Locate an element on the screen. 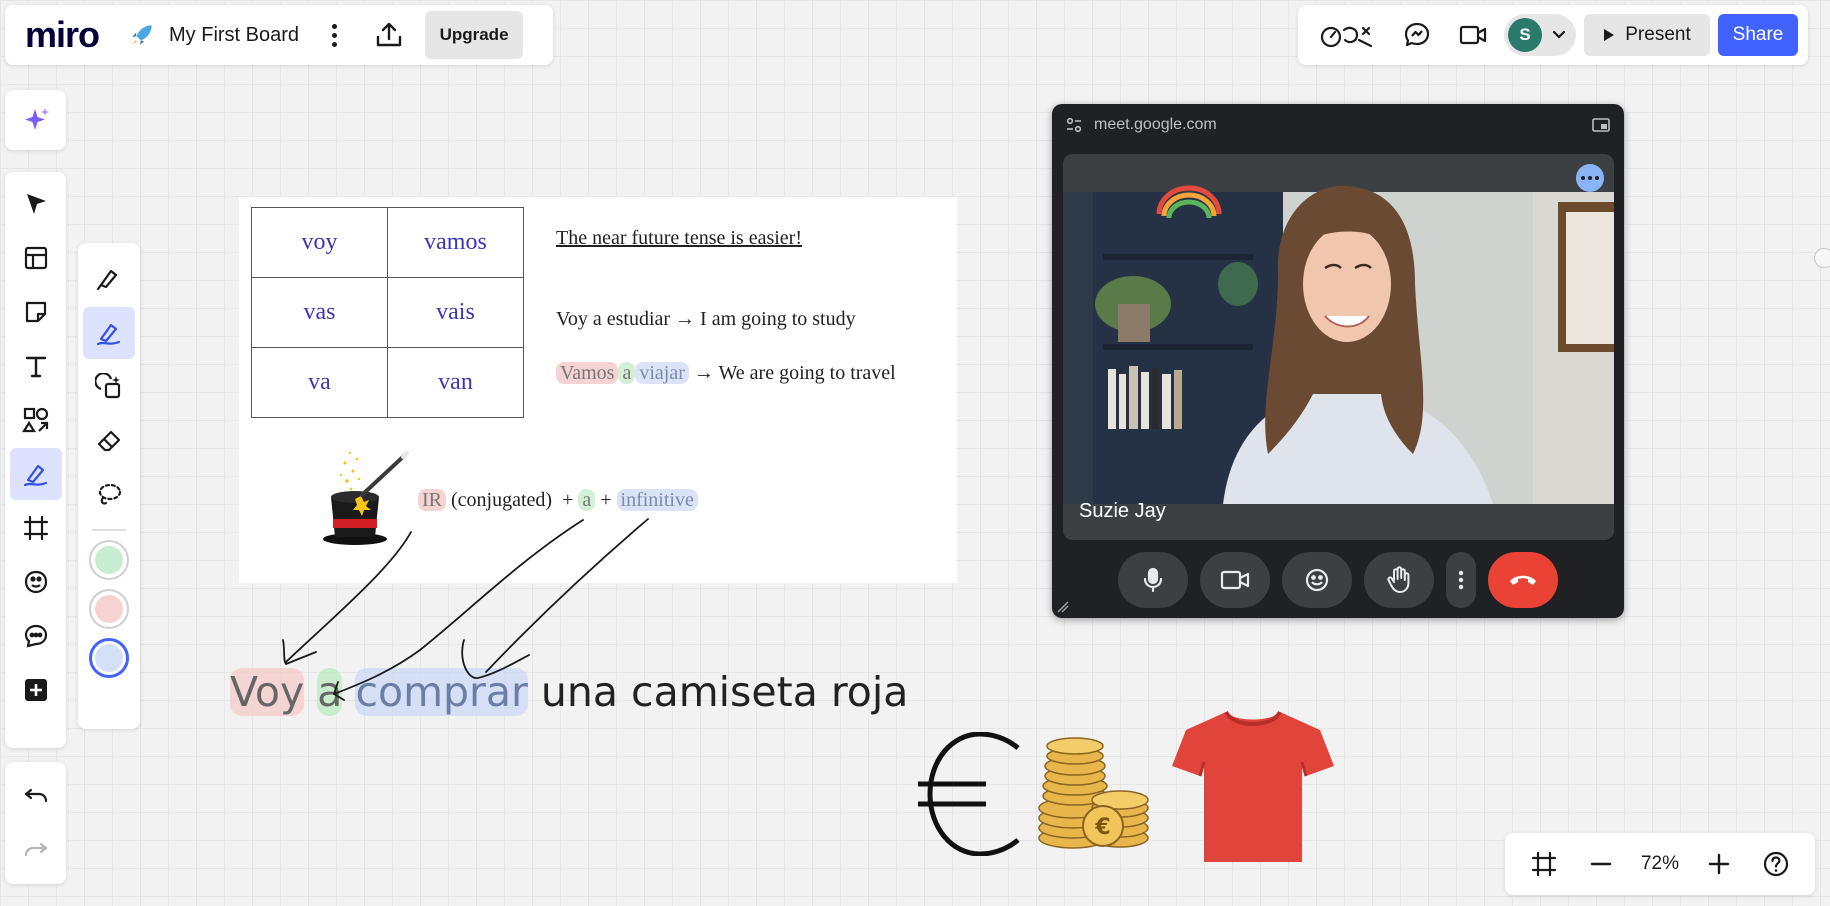 Image resolution: width=1830 pixels, height=906 pixels. main-toolbar is located at coordinates (35, 460).